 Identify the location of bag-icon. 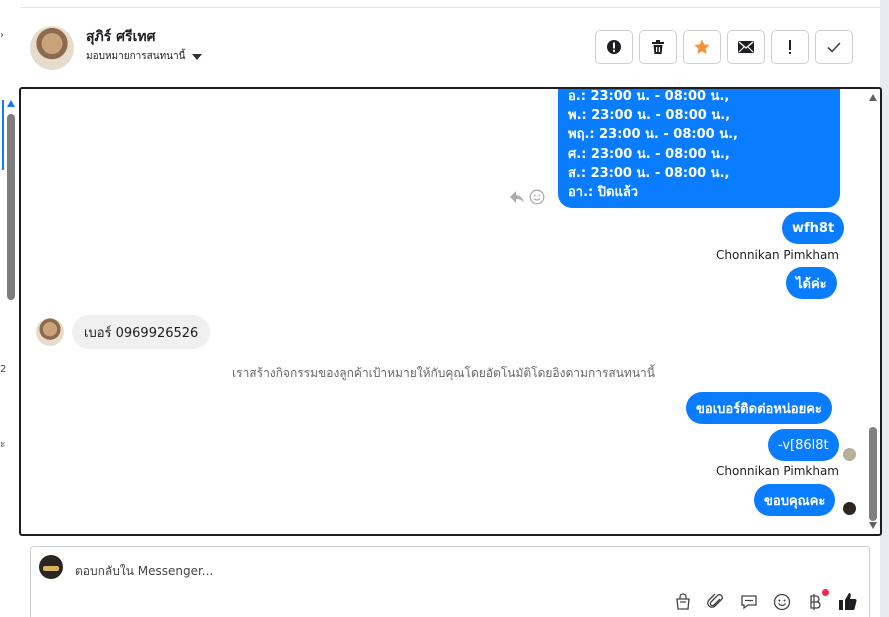
(683, 601).